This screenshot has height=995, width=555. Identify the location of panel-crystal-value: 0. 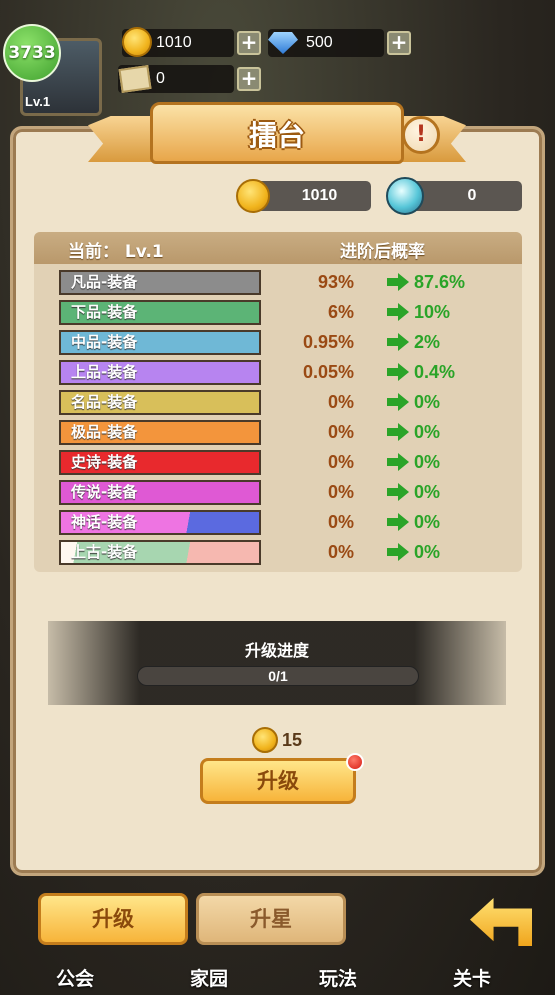
(472, 195).